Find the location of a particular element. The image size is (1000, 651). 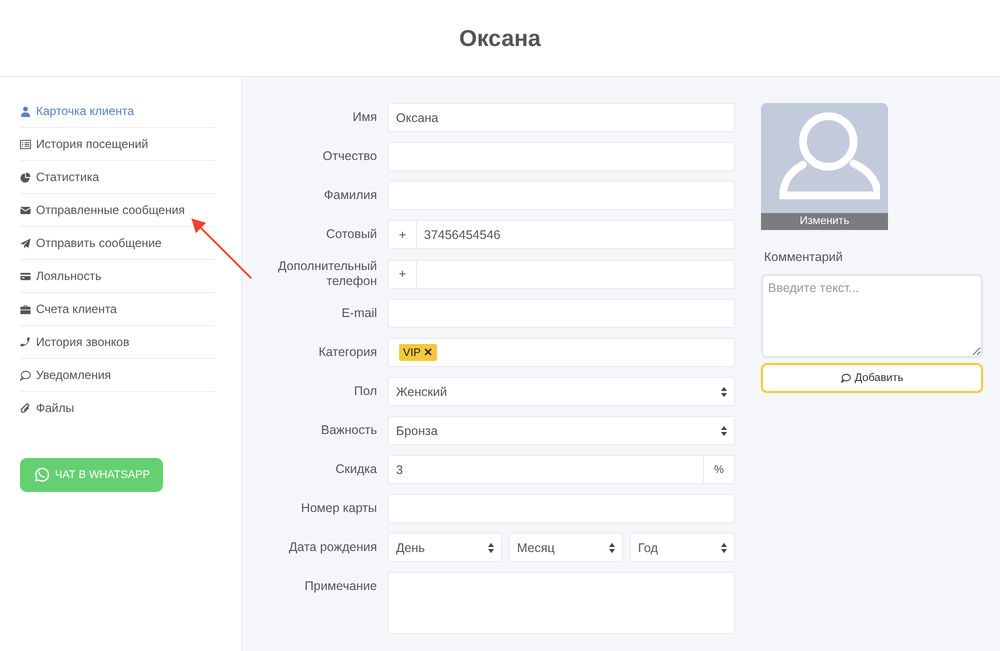

user-icon is located at coordinates (25, 111).